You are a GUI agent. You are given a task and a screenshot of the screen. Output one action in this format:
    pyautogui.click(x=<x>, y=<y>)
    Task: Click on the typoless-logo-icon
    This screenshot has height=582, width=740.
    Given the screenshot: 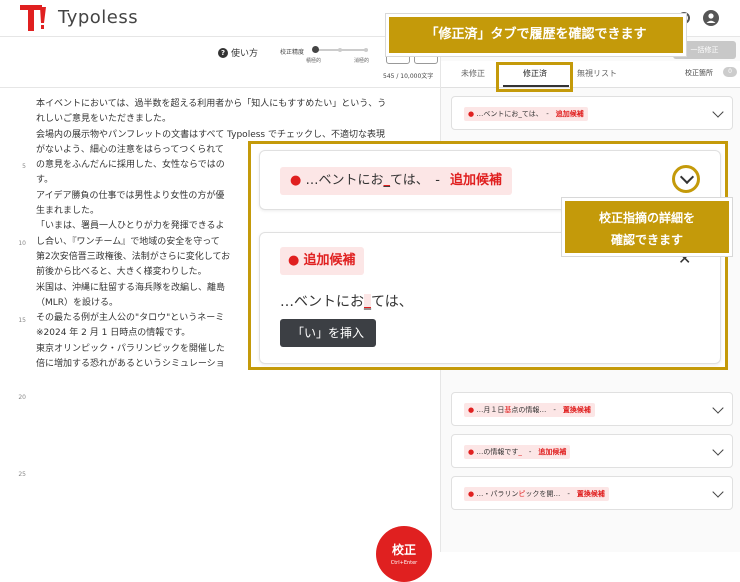 What is the action you would take?
    pyautogui.click(x=33, y=18)
    